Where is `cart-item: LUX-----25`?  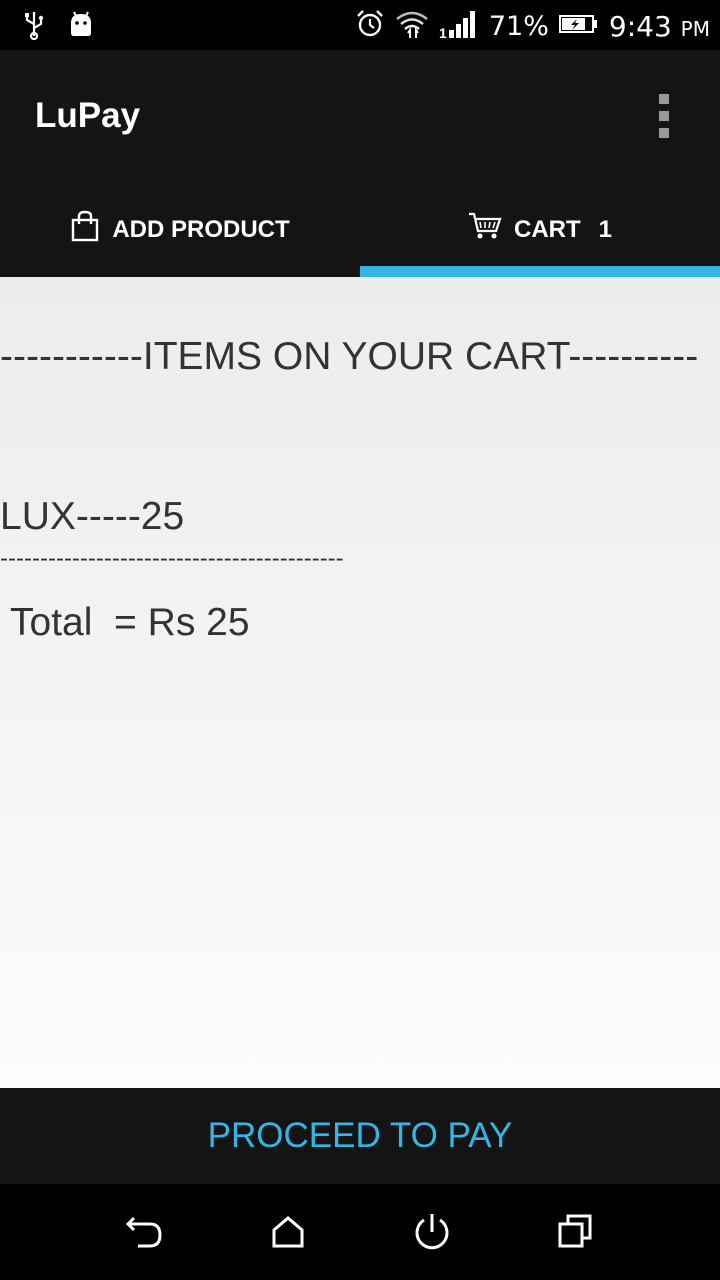
cart-item: LUX-----25 is located at coordinates (92, 516).